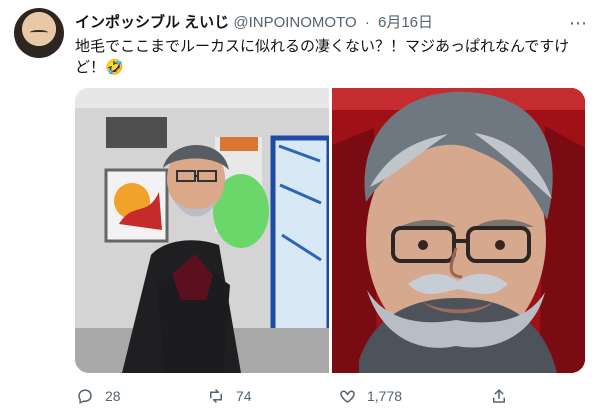  Describe the element at coordinates (294, 22) in the screenshot. I see `user-handle: @INPOINOMOTO` at that location.